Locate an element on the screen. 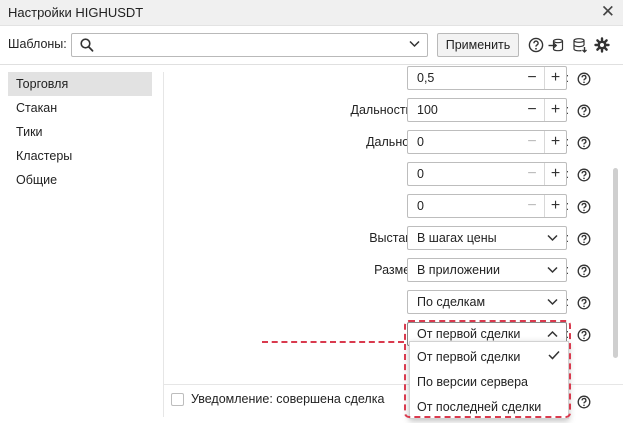  window-title: Настройки HIGHUSDT is located at coordinates (76, 12).